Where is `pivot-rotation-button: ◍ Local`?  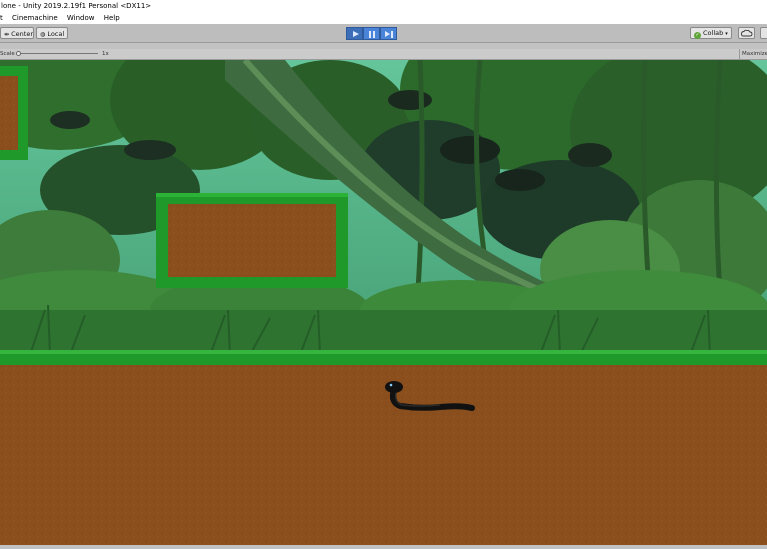
pivot-rotation-button: ◍ Local is located at coordinates (52, 33).